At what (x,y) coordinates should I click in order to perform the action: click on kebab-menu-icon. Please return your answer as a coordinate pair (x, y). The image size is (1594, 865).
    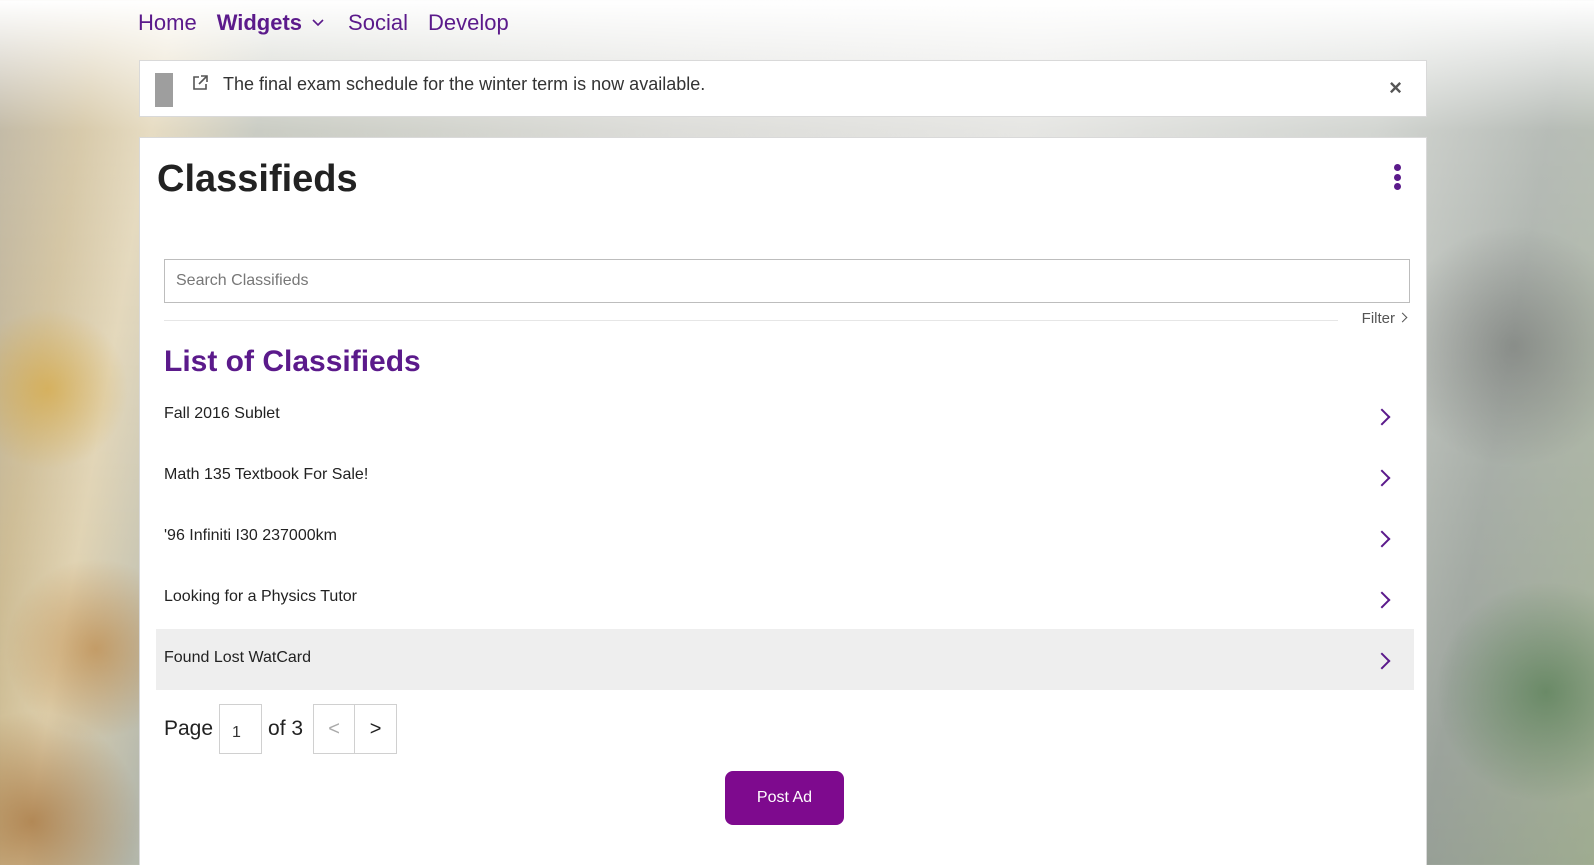
    Looking at the image, I should click on (1397, 177).